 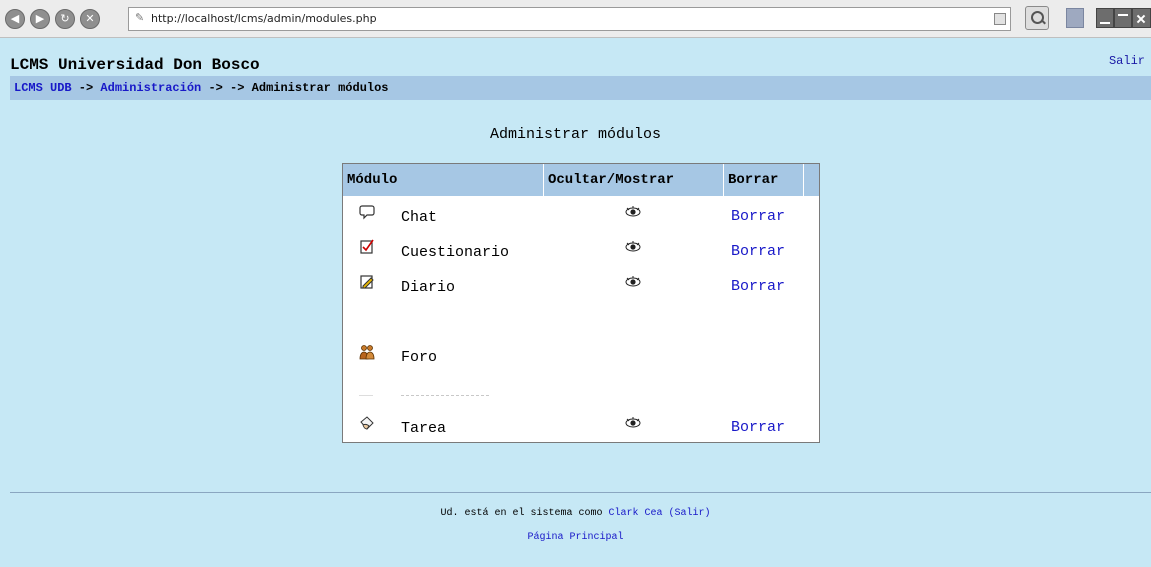 I want to click on breadcrumb-home-link: LCMS UDB, so click(x=43, y=88).